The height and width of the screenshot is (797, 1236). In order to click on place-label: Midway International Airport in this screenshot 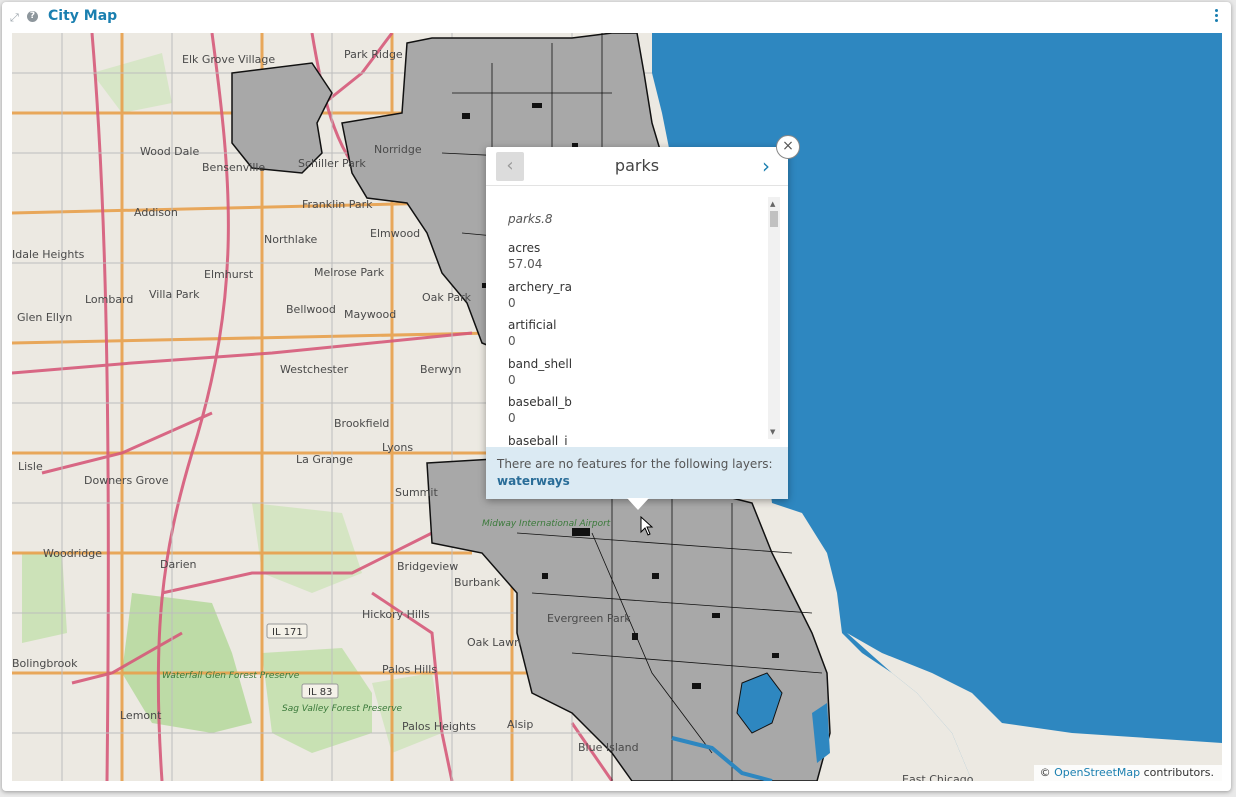, I will do `click(546, 524)`.